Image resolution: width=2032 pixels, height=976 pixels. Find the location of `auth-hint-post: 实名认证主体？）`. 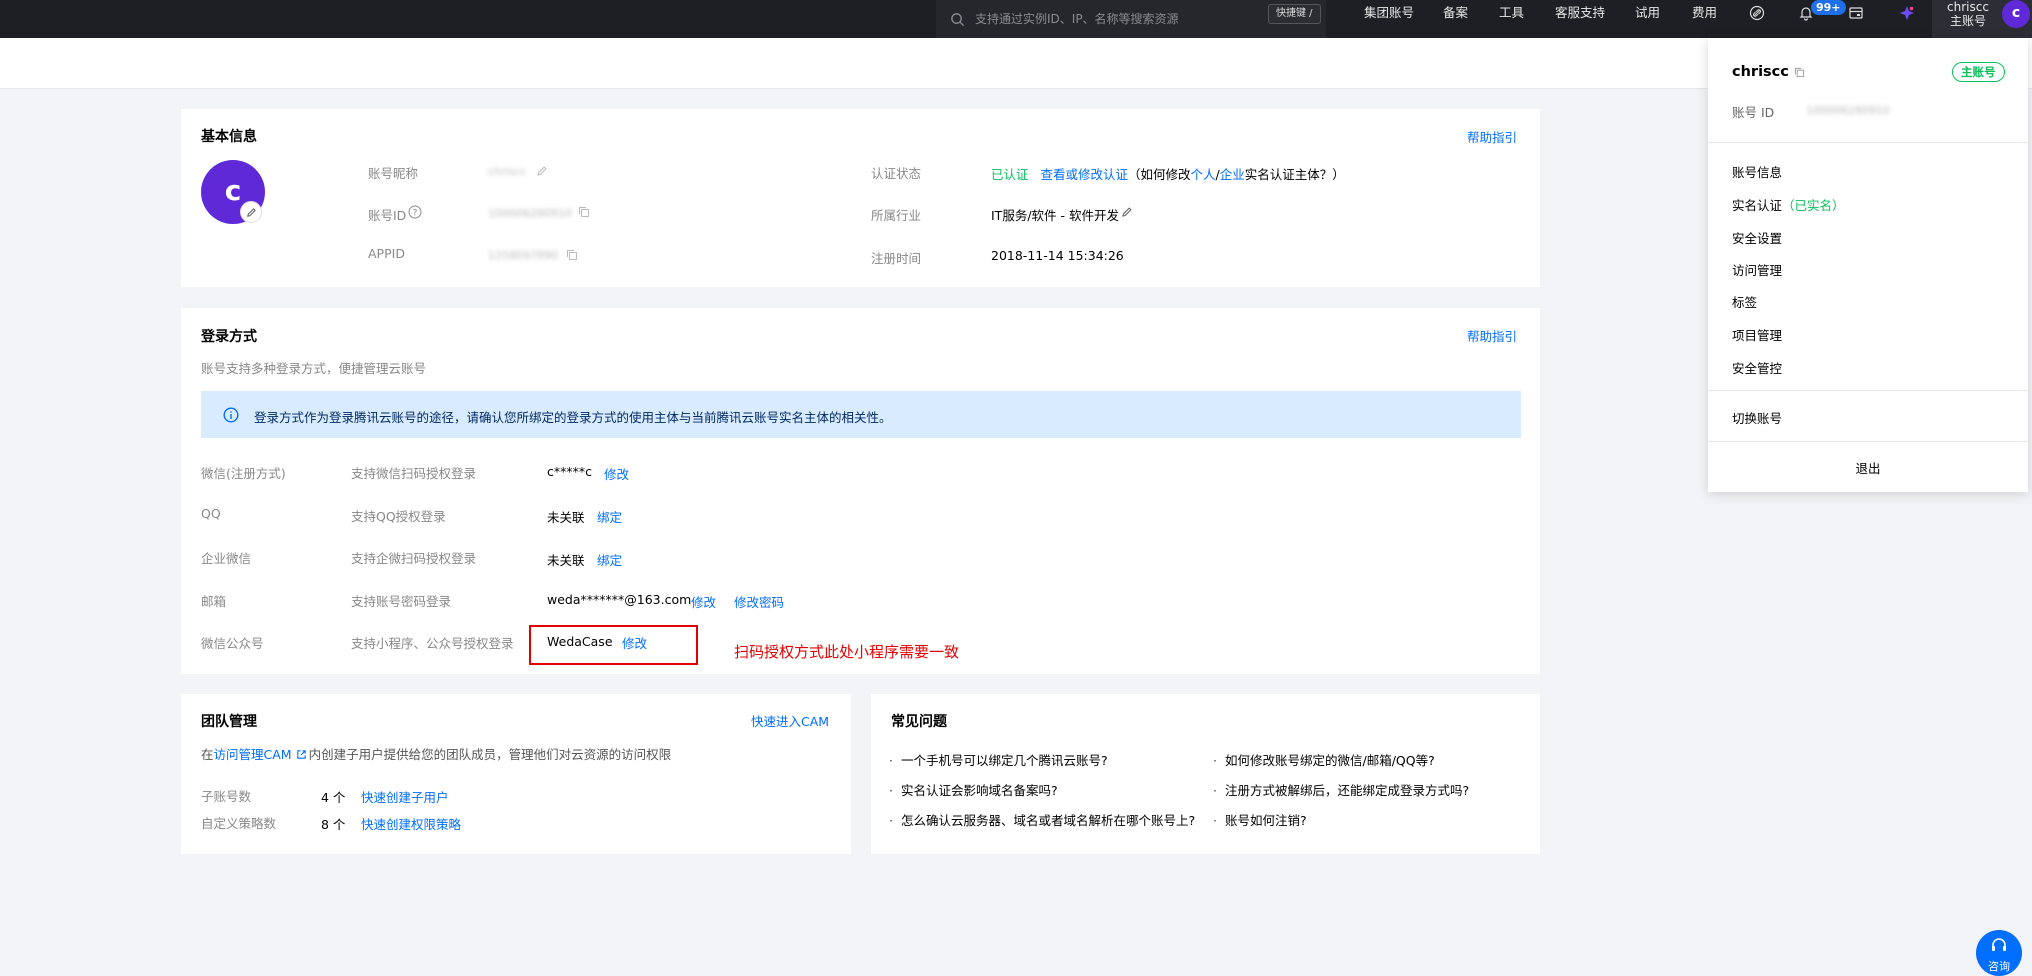

auth-hint-post: 实名认证主体？） is located at coordinates (1294, 174).